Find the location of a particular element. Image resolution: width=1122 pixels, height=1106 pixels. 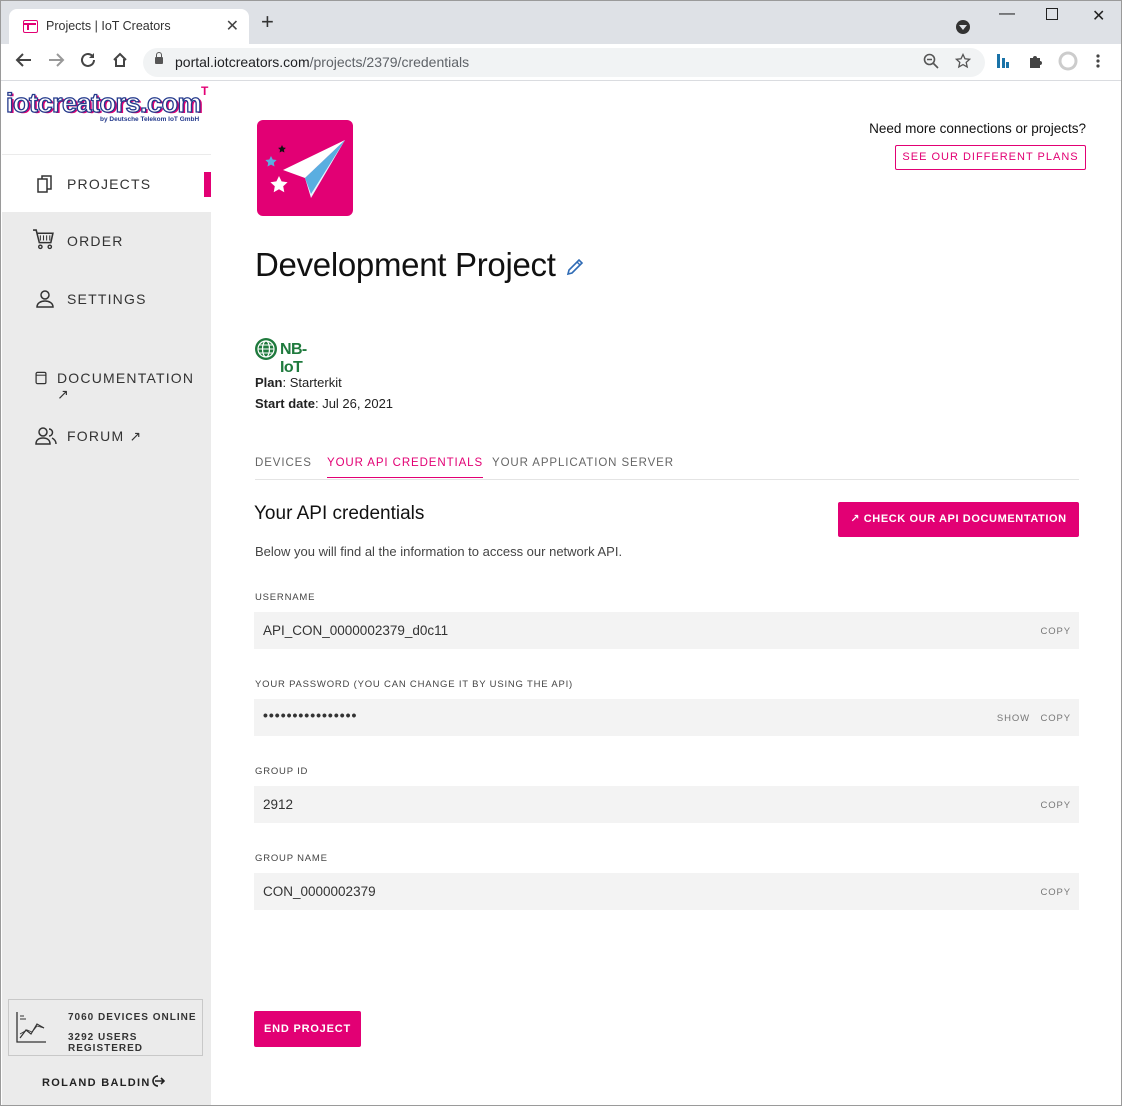

group-name-field: CON_0000002379 COPY is located at coordinates (666, 891).